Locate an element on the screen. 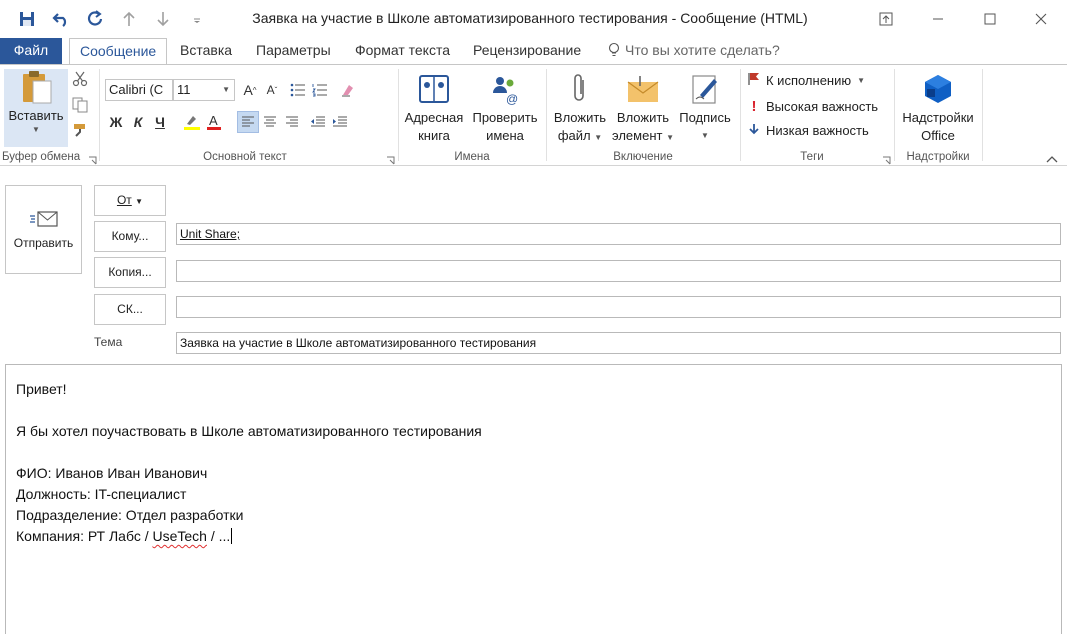 This screenshot has width=1067, height=634. attach-file-button: Вложить файл ▼ is located at coordinates (580, 109).